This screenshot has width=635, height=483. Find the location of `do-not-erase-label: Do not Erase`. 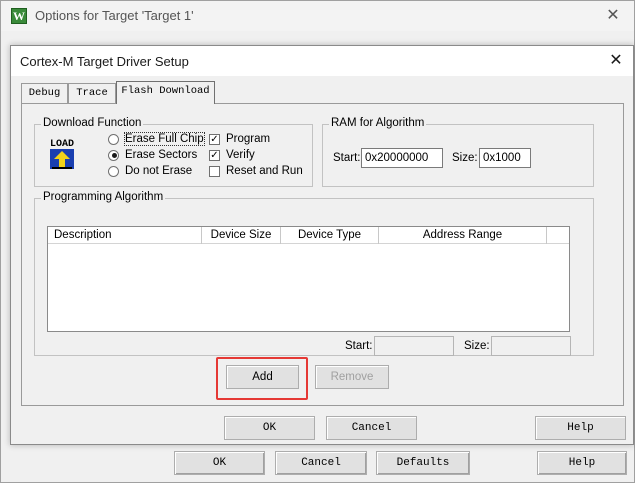

do-not-erase-label: Do not Erase is located at coordinates (159, 171).